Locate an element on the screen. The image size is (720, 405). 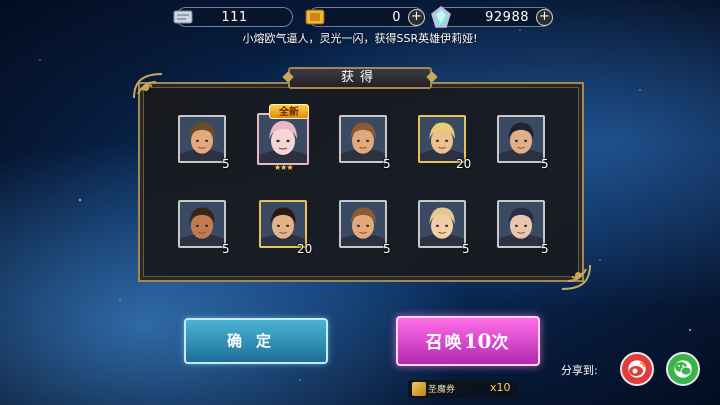
wechat-icon is located at coordinates (683, 369).